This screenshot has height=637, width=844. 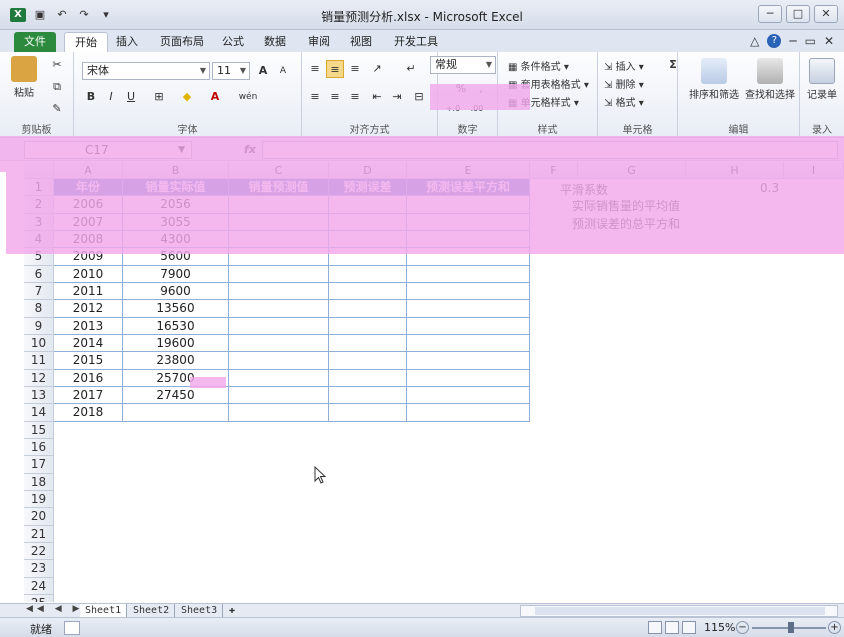 I want to click on row-header-23: 23, so click(x=39, y=569).